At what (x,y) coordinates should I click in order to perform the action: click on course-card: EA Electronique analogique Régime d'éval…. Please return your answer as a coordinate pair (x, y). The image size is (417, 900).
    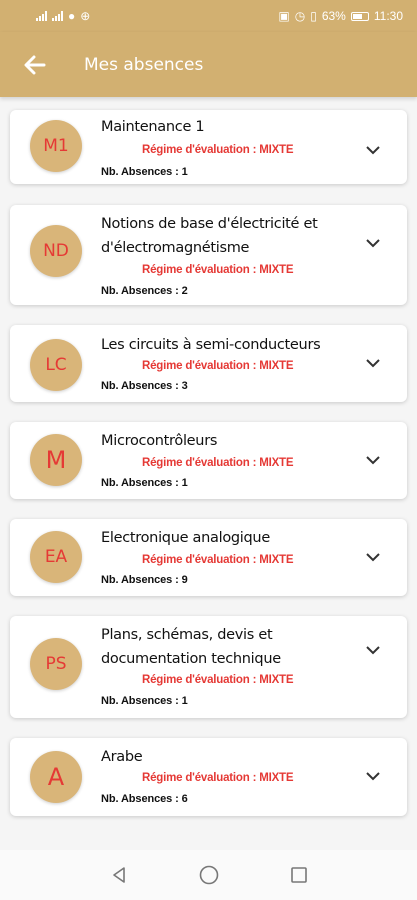
    Looking at the image, I should click on (208, 557).